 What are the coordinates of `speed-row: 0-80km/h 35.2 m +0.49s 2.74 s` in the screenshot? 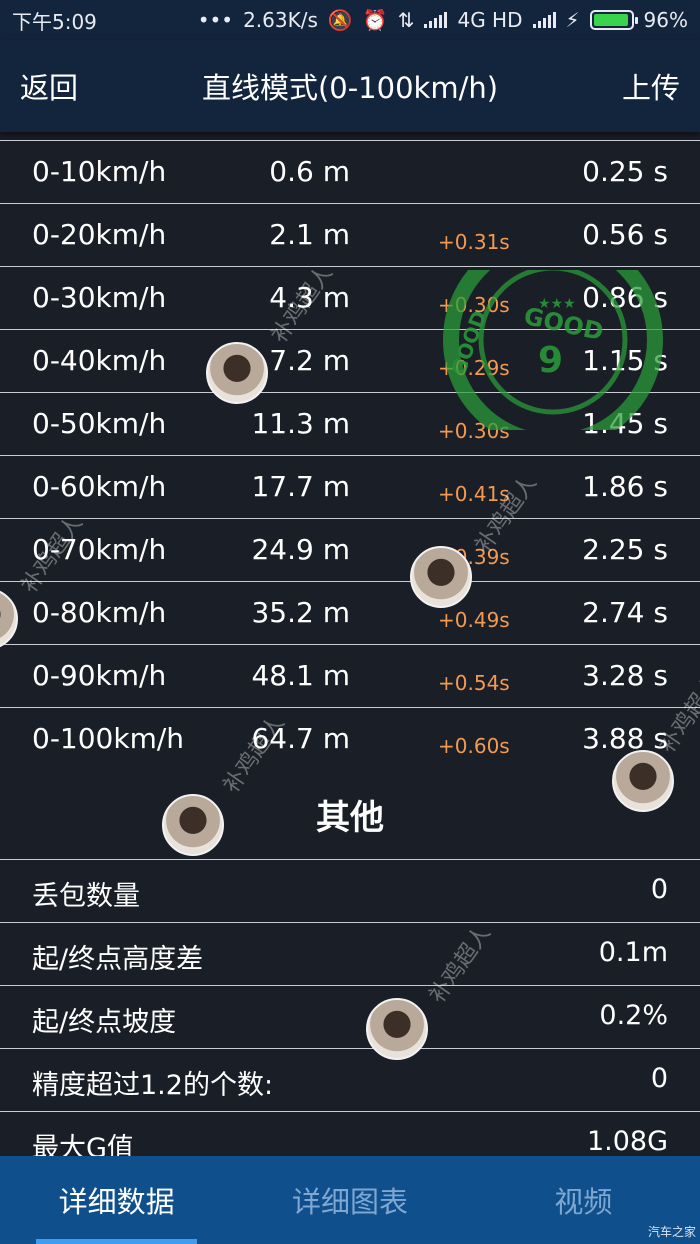 It's located at (350, 612).